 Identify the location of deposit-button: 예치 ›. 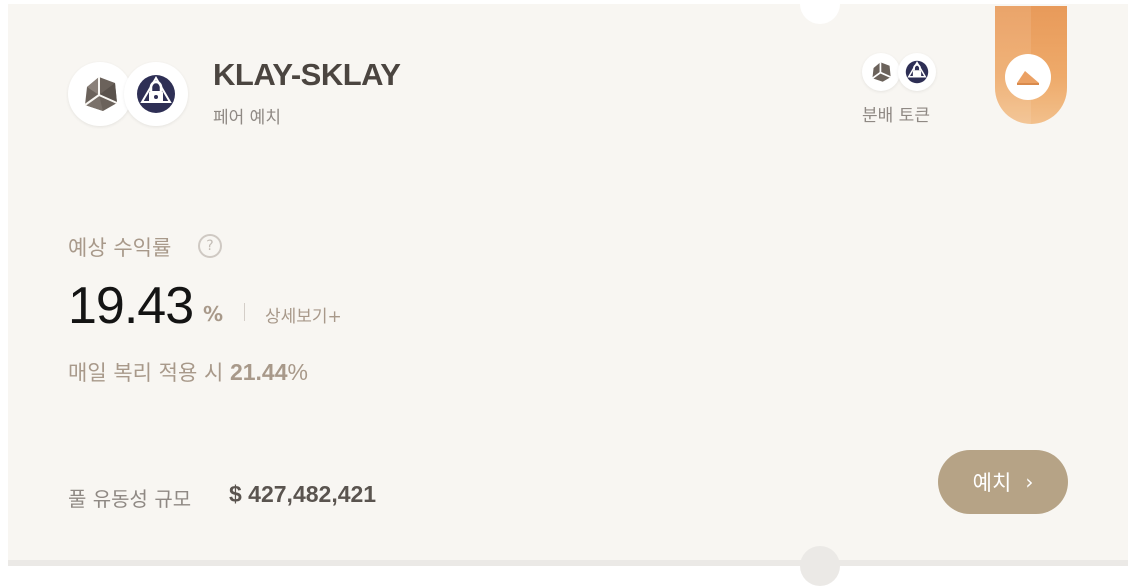
(1003, 482).